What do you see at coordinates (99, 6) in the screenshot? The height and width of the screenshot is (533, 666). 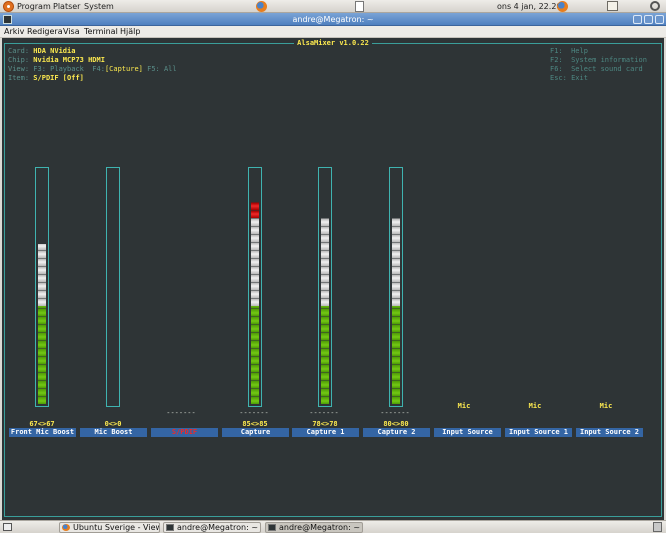 I see `menu-system: System` at bounding box center [99, 6].